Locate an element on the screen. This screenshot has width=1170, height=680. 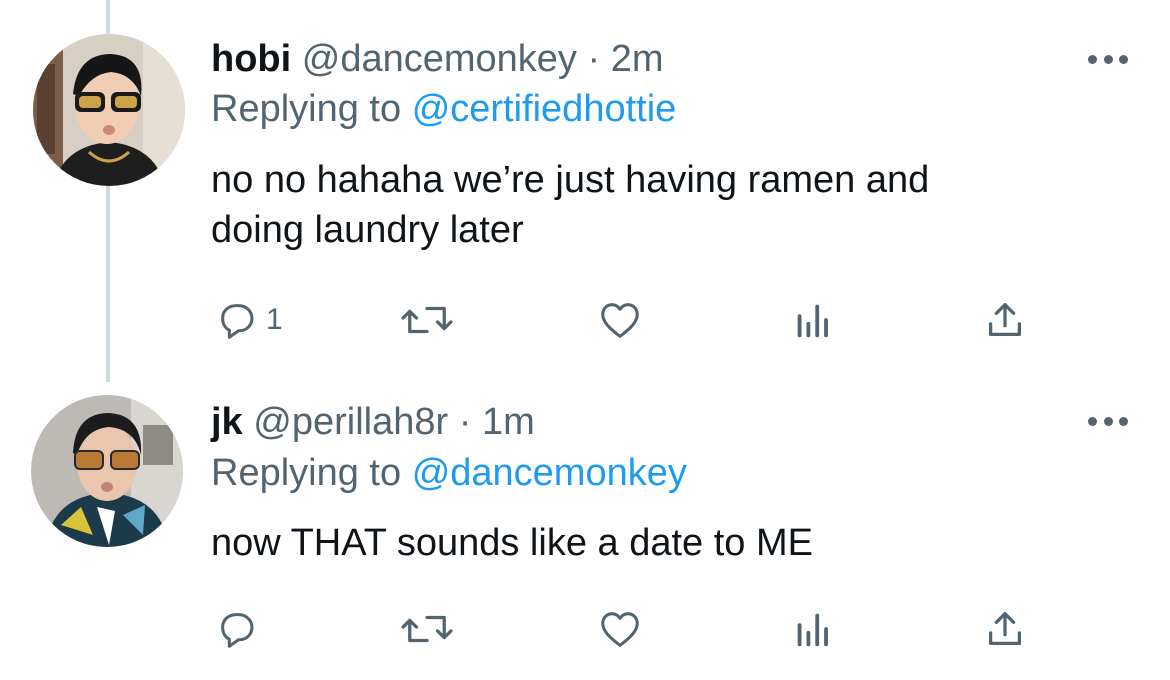
tweet-text-line: no no hahaha we’re just having ramen and is located at coordinates (570, 180).